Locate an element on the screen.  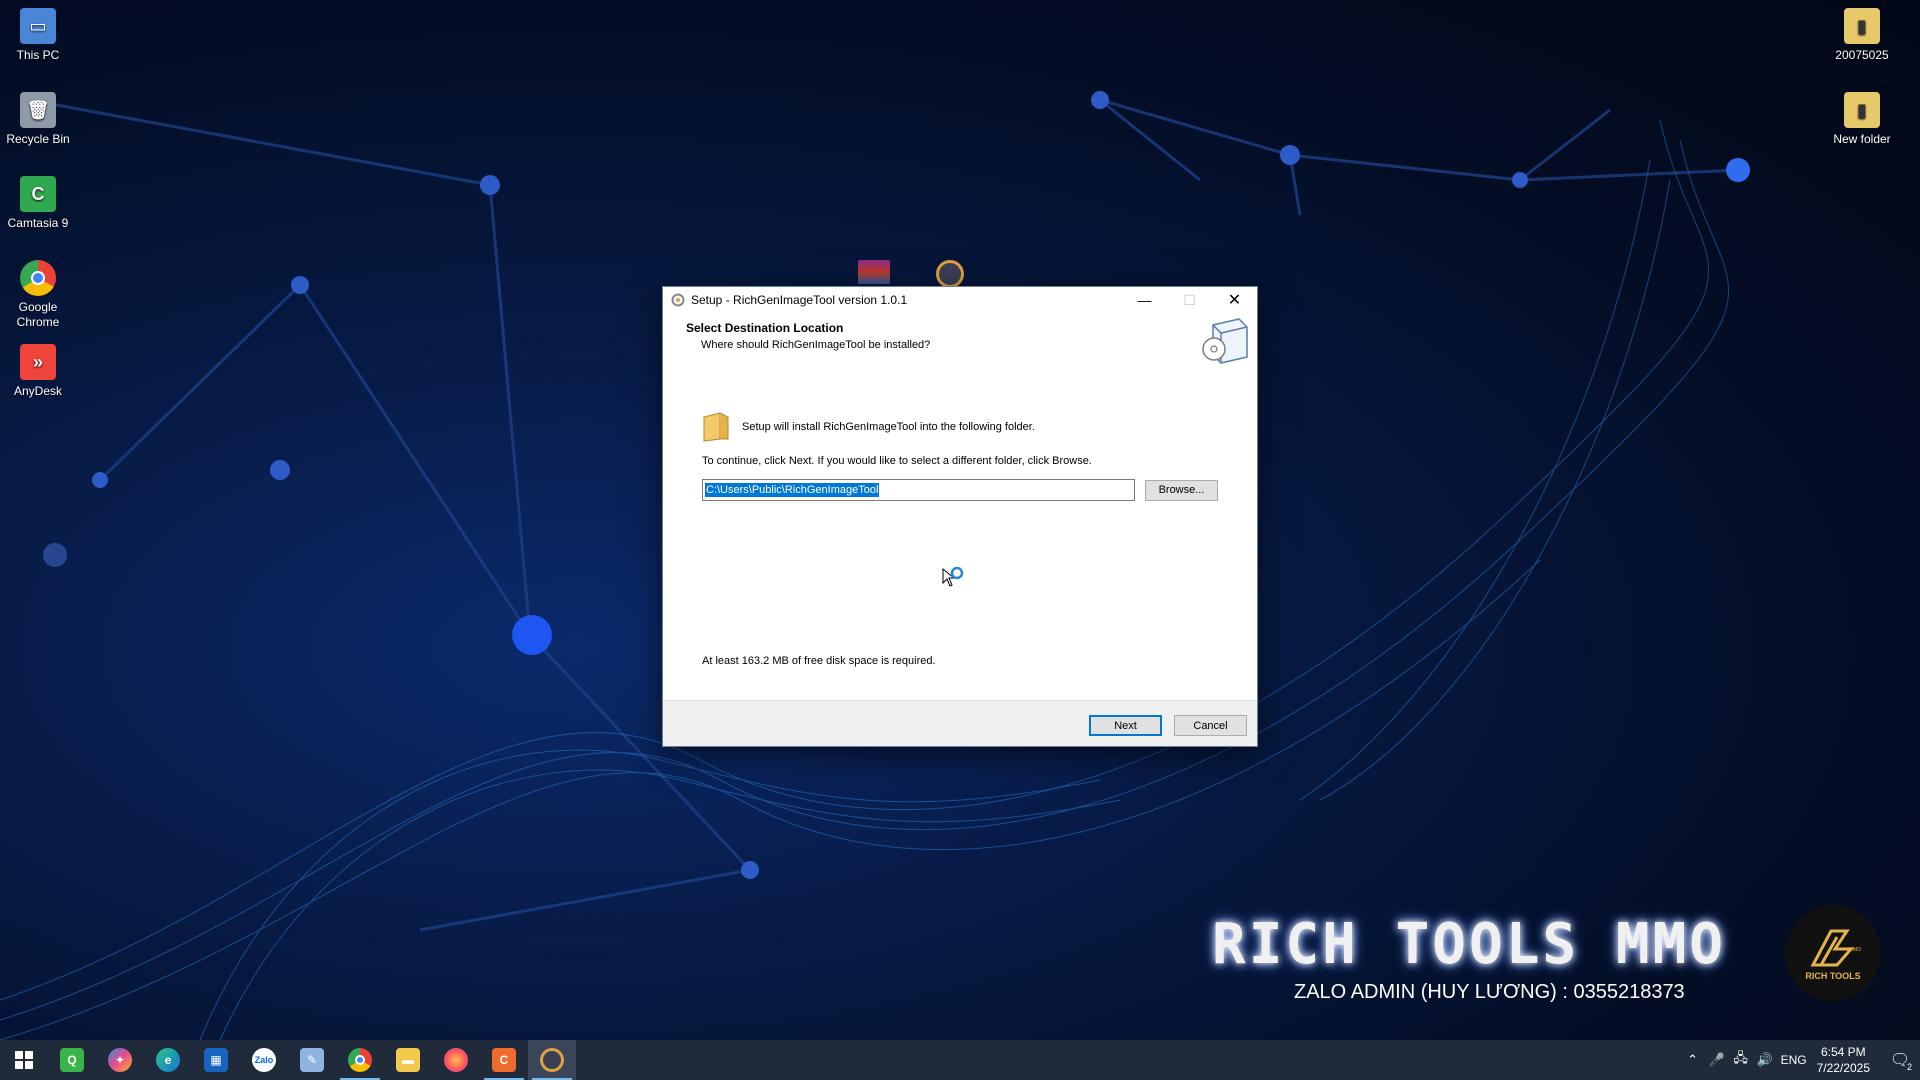
start-button is located at coordinates (24, 1060).